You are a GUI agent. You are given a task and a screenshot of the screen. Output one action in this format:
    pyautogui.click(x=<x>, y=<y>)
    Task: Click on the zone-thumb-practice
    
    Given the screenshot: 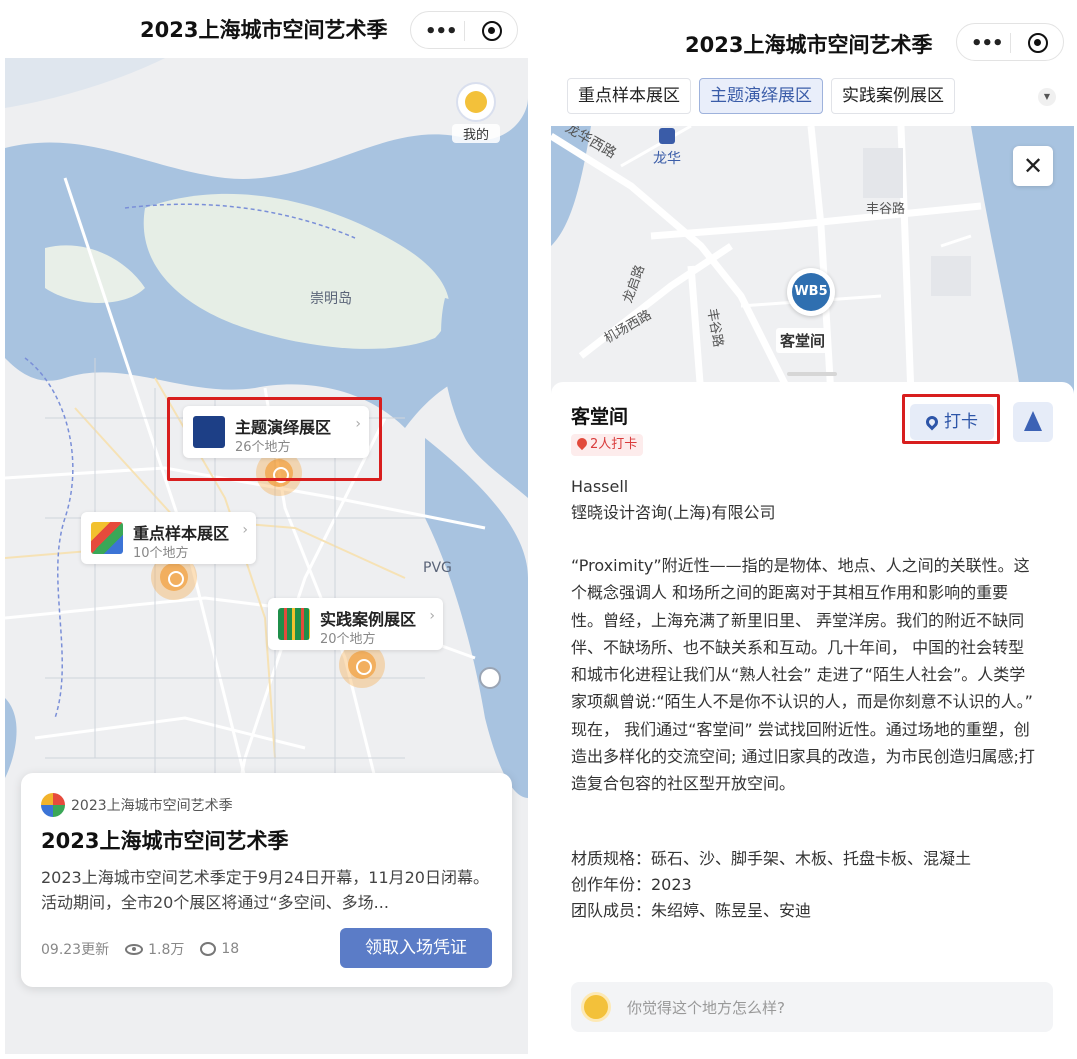 What is the action you would take?
    pyautogui.click(x=294, y=624)
    